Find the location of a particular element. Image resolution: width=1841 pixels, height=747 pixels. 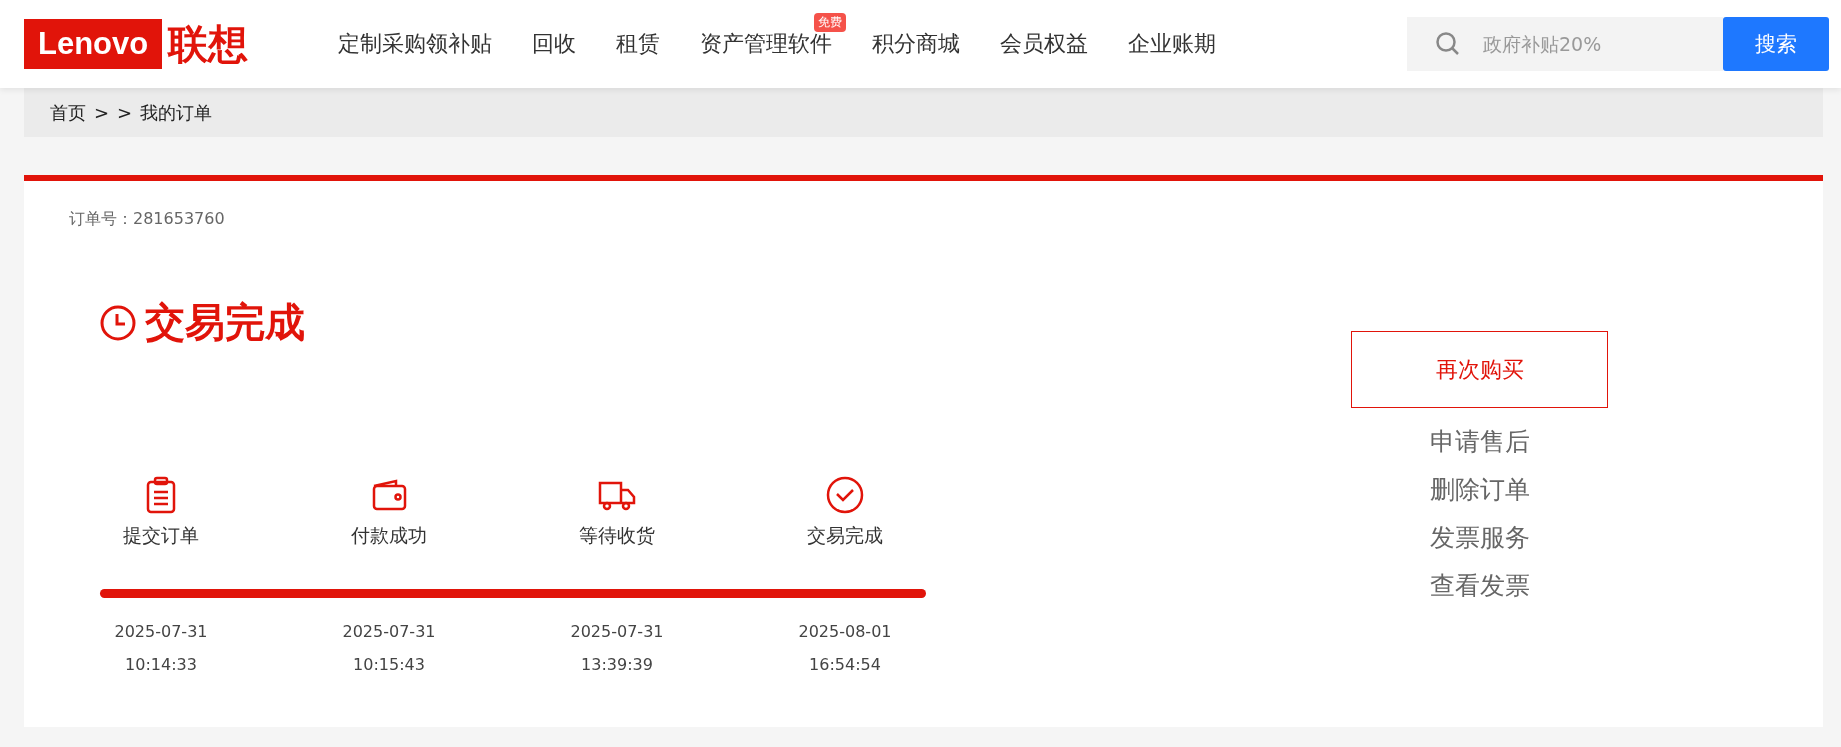

step-time: 10:14:33 is located at coordinates (161, 664).